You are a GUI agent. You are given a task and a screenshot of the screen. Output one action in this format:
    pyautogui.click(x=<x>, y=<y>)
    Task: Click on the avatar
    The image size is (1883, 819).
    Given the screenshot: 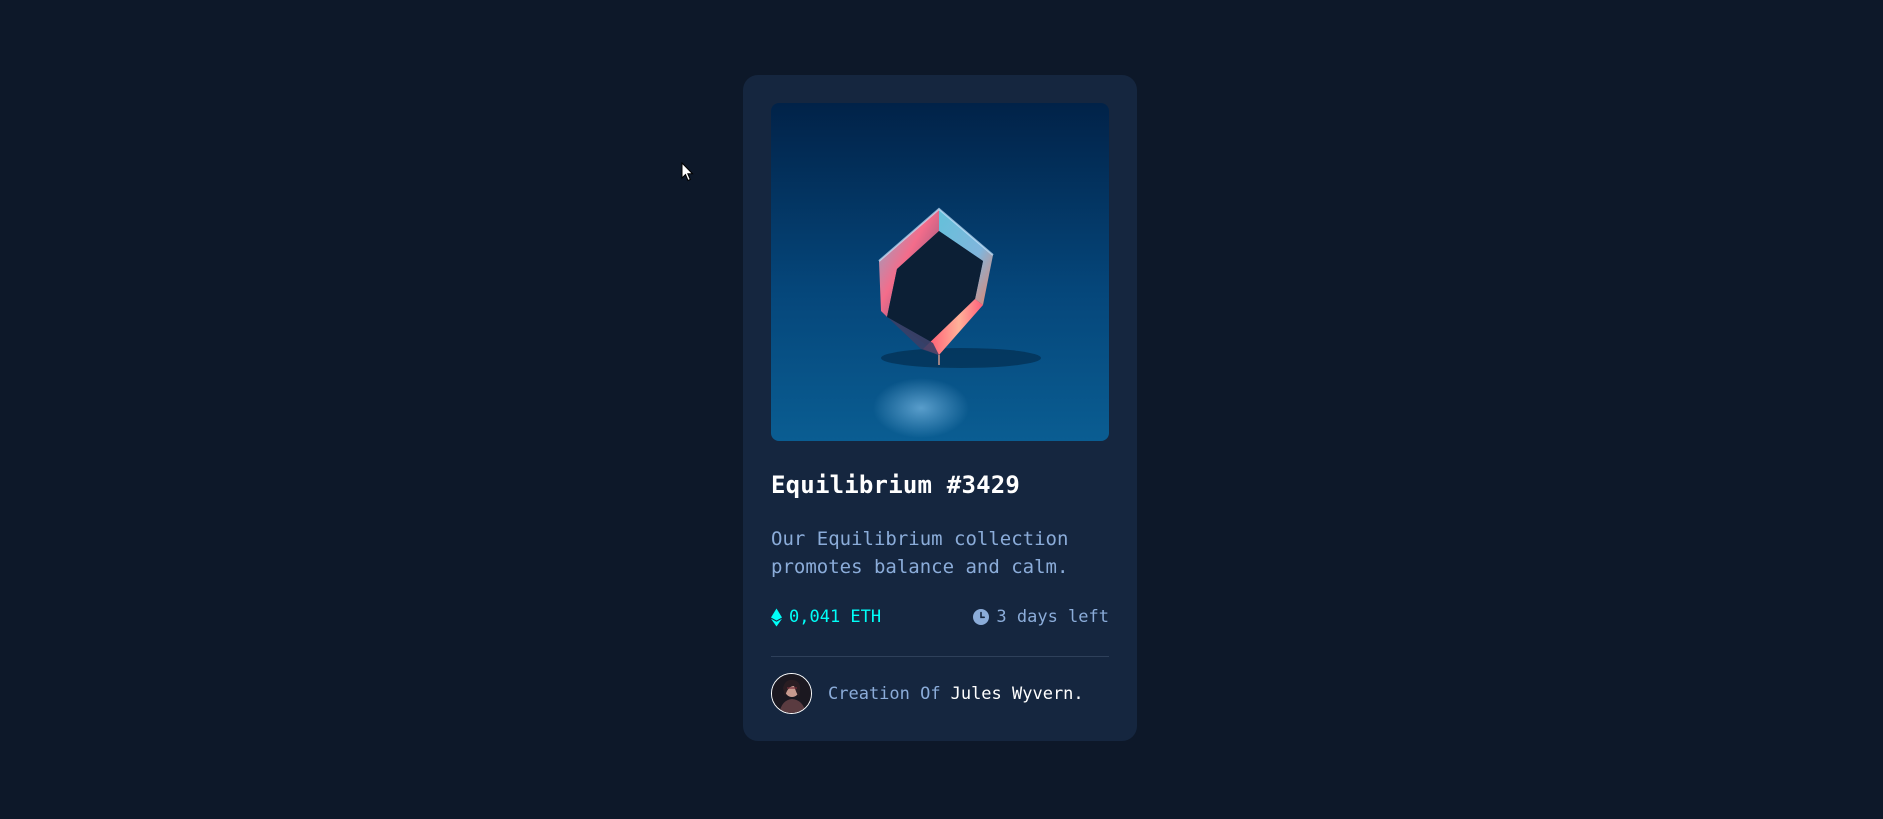 What is the action you would take?
    pyautogui.click(x=791, y=693)
    